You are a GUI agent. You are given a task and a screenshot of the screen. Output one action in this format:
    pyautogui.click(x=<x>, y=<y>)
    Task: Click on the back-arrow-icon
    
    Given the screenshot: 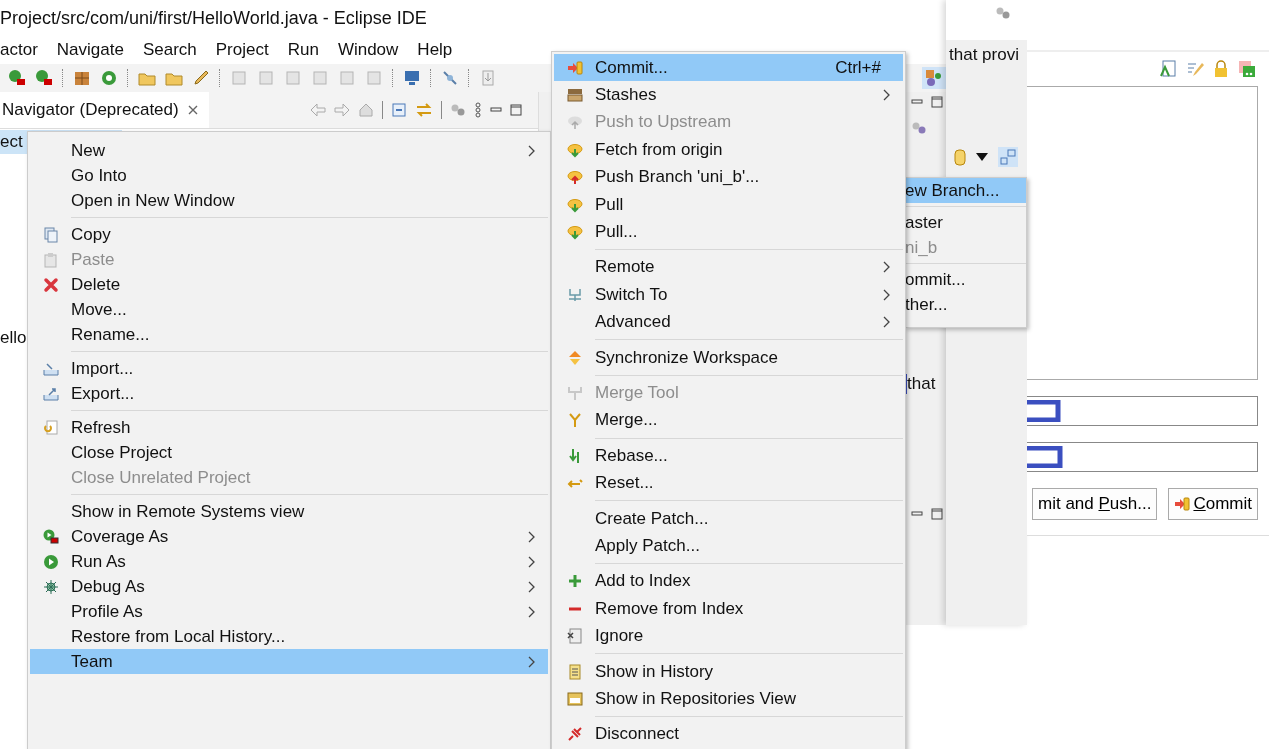 What is the action you would take?
    pyautogui.click(x=318, y=110)
    